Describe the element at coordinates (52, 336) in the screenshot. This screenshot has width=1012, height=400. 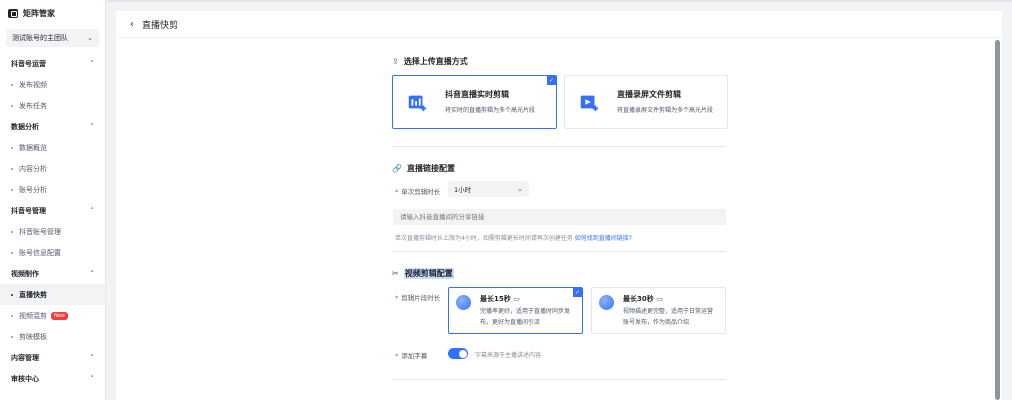
I see `sidebar-item-capcut-templates: 剪映模板` at that location.